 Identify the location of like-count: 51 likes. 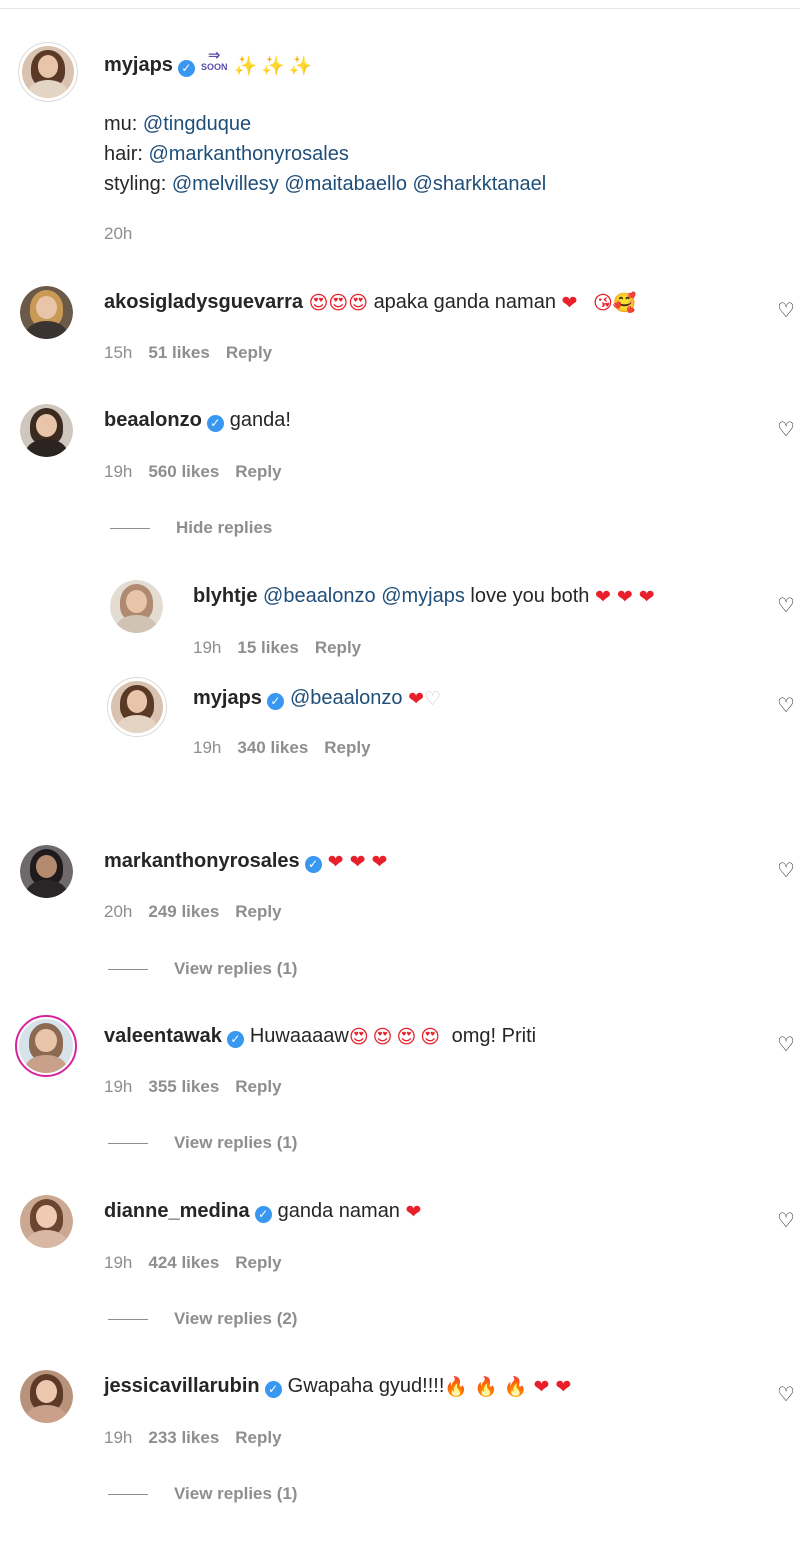
(178, 352).